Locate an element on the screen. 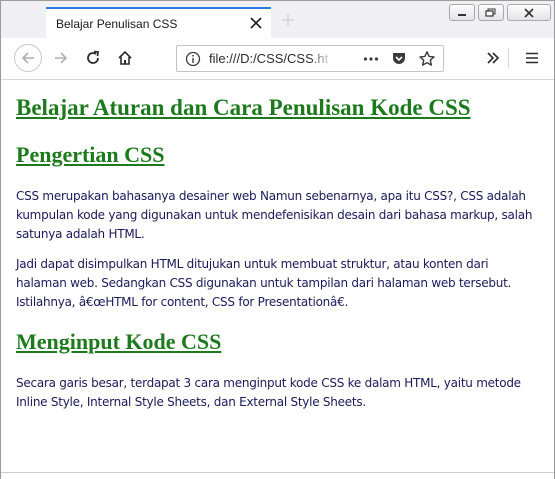 The height and width of the screenshot is (479, 555). title-bar: Belajar Penulisan CSS is located at coordinates (277, 19).